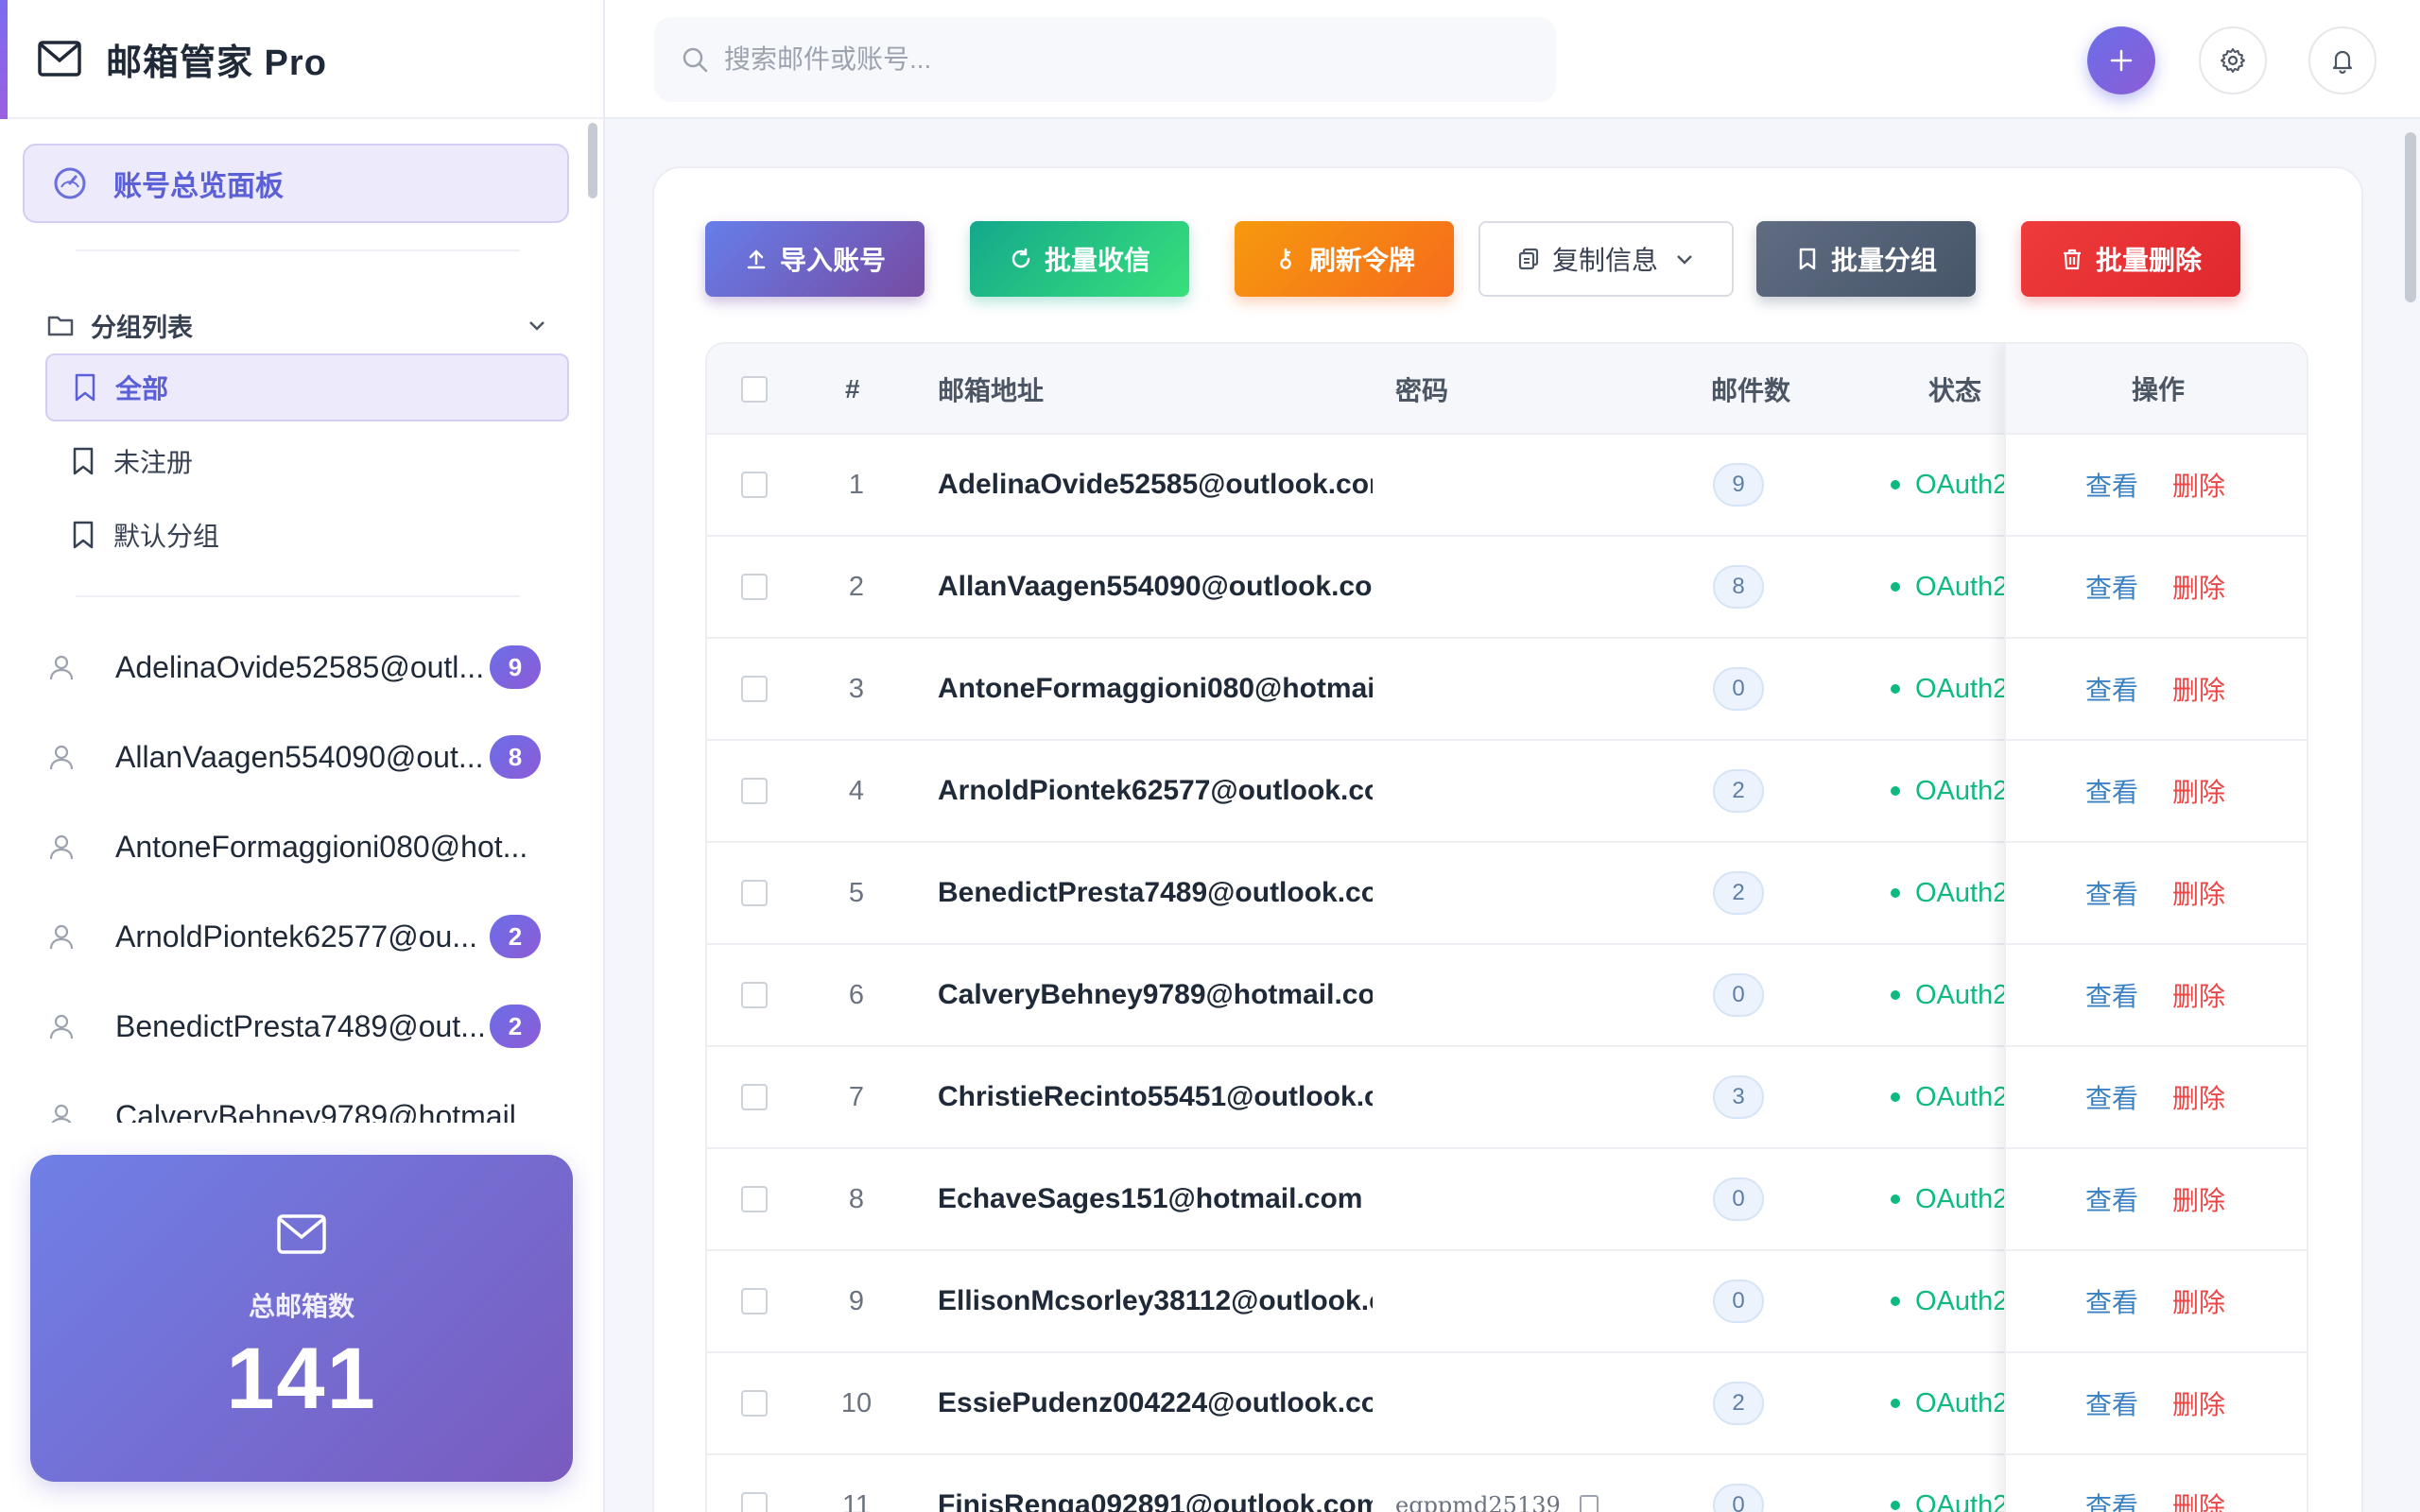 This screenshot has width=2420, height=1512. What do you see at coordinates (1606, 259) in the screenshot?
I see `copy-info-dropdown: 复制信息` at bounding box center [1606, 259].